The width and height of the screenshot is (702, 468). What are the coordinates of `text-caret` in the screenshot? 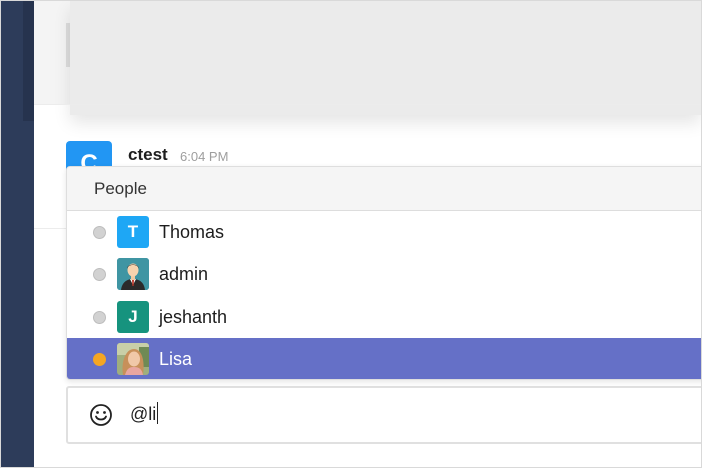 It's located at (158, 413).